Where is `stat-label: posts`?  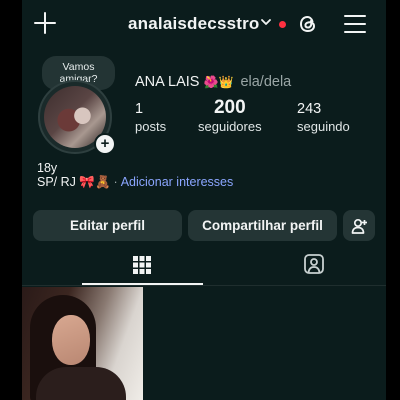
stat-label: posts is located at coordinates (151, 126).